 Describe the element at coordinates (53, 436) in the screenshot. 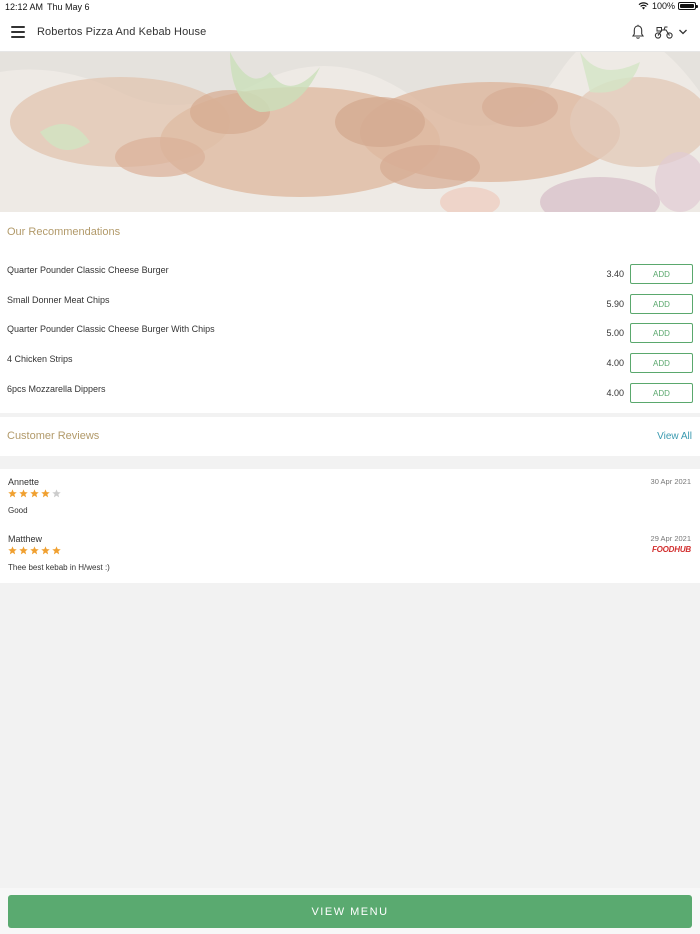

I see `reviews-title: Customer Reviews` at that location.